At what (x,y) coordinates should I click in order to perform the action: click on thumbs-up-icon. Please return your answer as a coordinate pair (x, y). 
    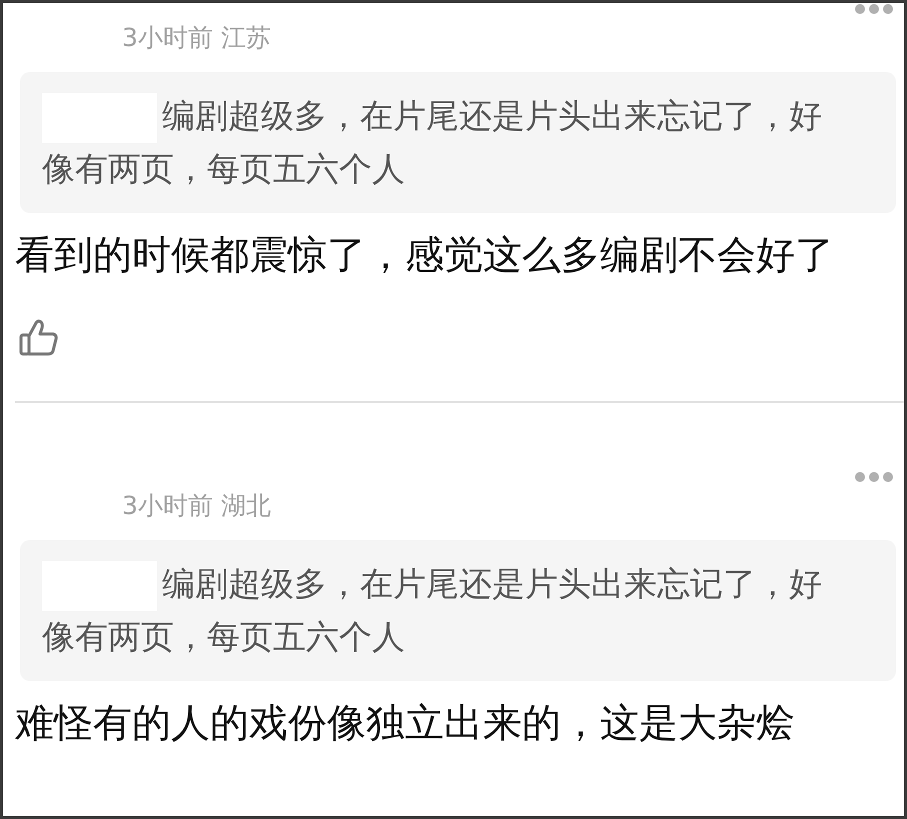
    Looking at the image, I should click on (39, 337).